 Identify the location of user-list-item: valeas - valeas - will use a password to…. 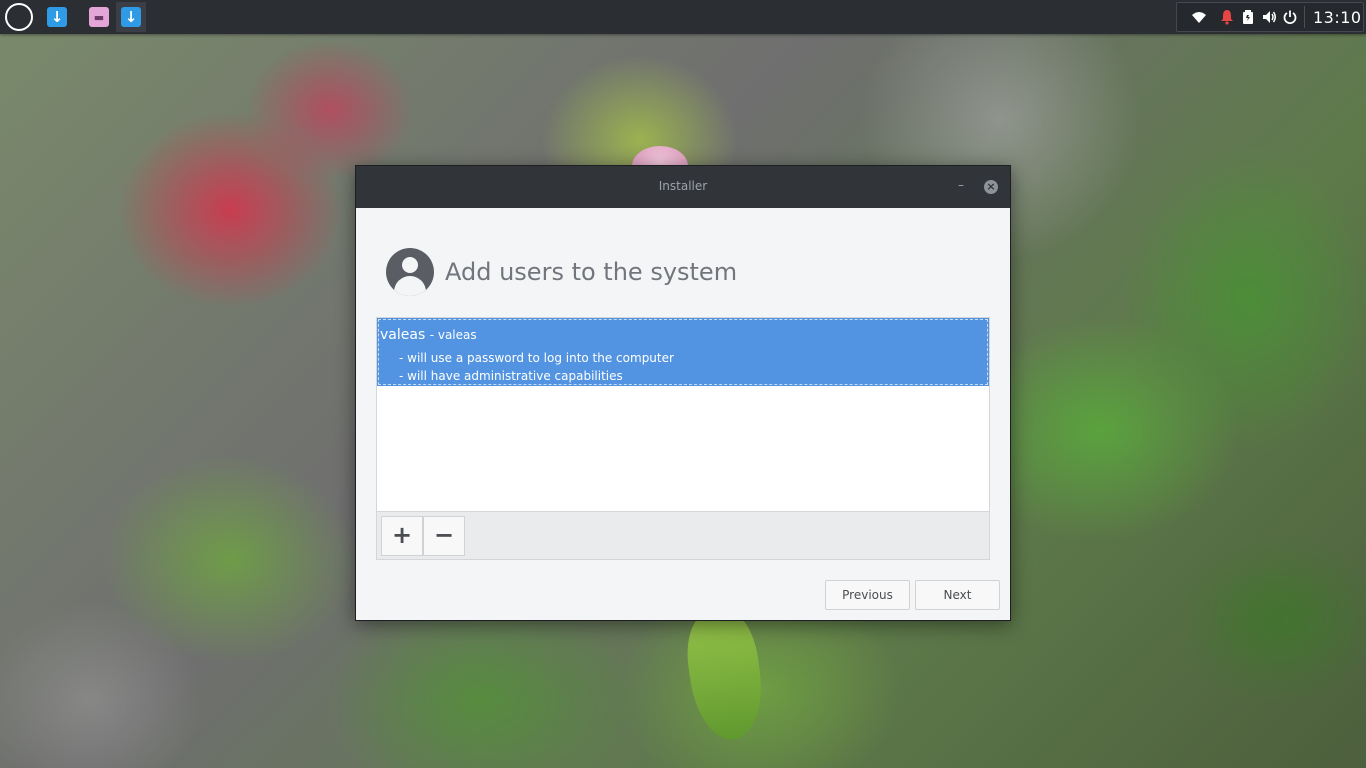
(683, 352).